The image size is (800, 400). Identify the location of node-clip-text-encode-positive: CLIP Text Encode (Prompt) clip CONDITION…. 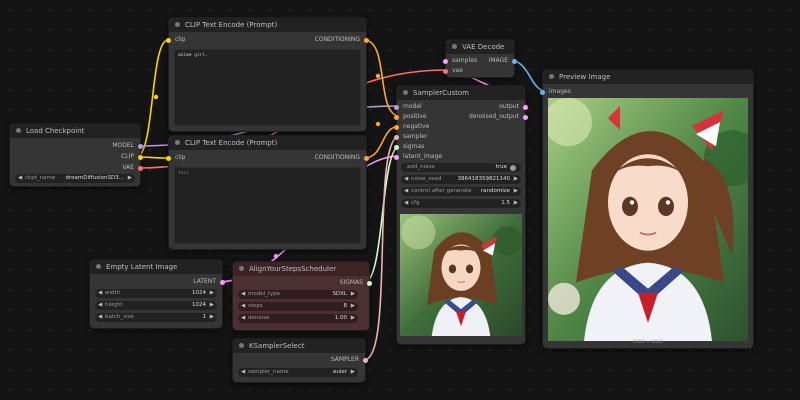
(267, 74).